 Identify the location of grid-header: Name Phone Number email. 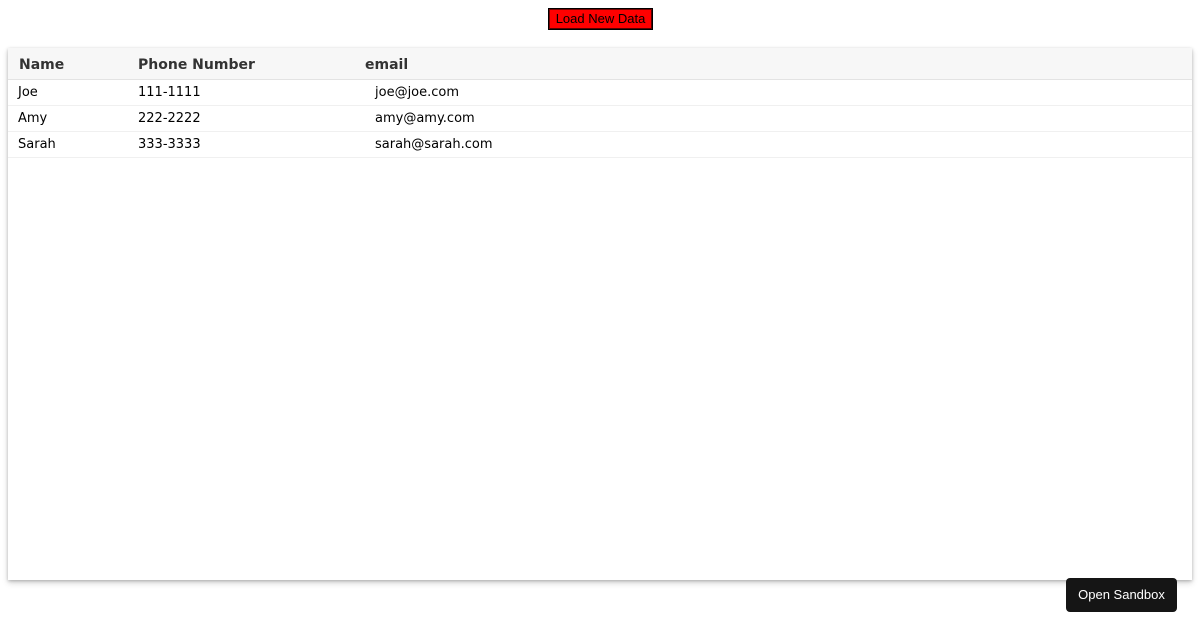
(600, 64).